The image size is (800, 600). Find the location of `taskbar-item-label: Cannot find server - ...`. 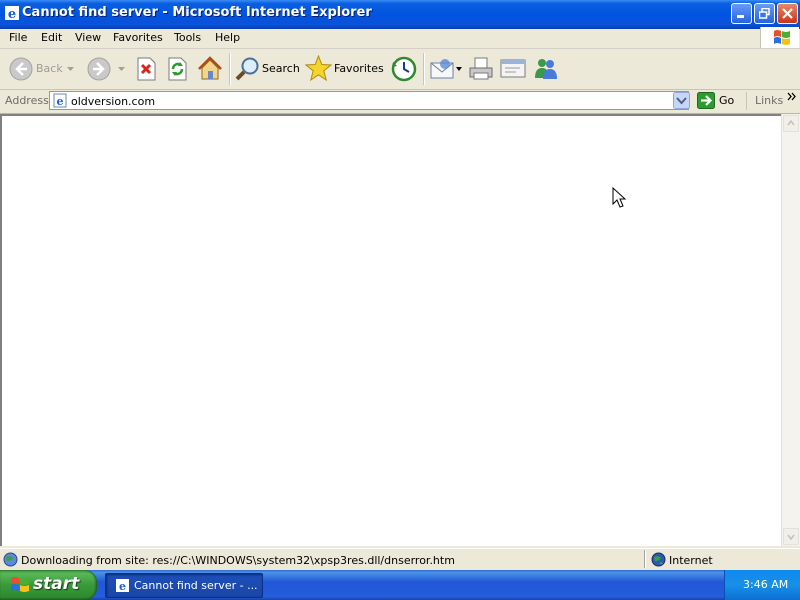

taskbar-item-label: Cannot find server - ... is located at coordinates (196, 585).